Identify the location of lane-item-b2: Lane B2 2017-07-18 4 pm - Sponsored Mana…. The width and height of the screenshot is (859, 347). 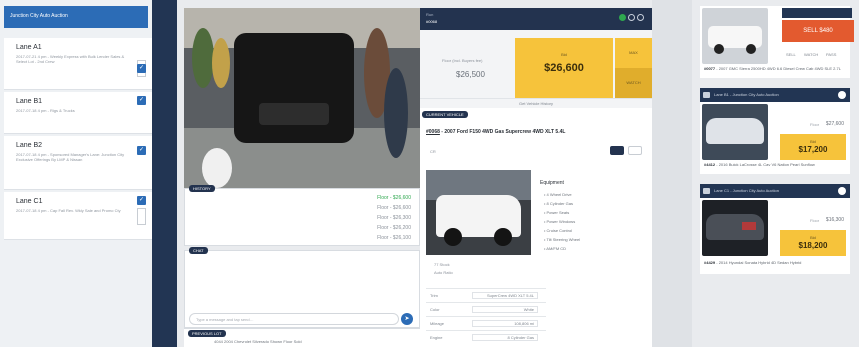
(78, 163).